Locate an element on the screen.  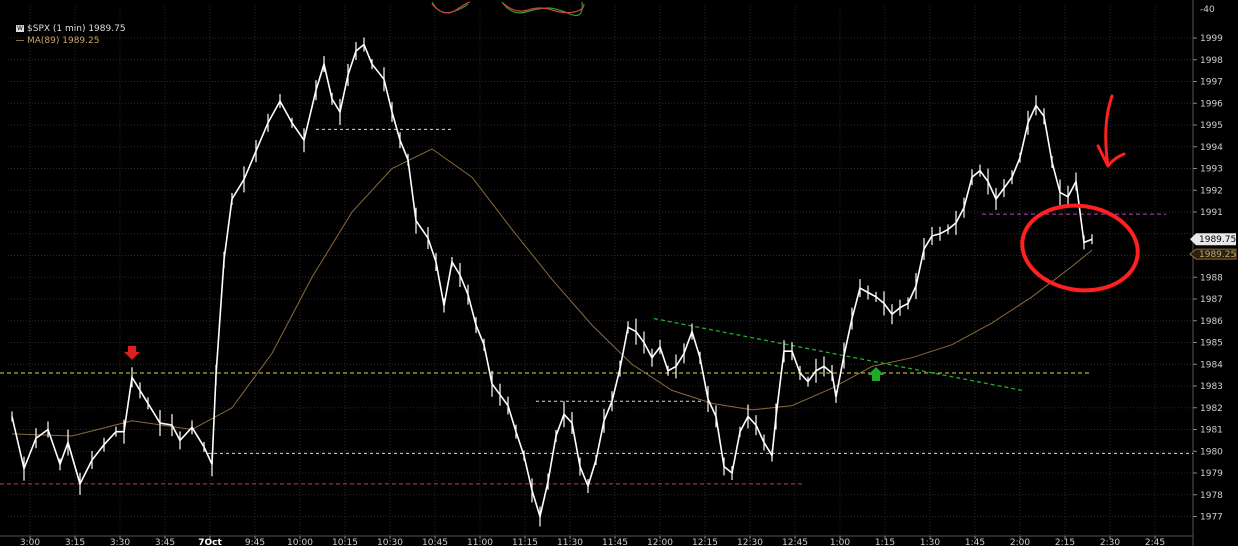
y-tick-label: 1987 is located at coordinates (1211, 300).